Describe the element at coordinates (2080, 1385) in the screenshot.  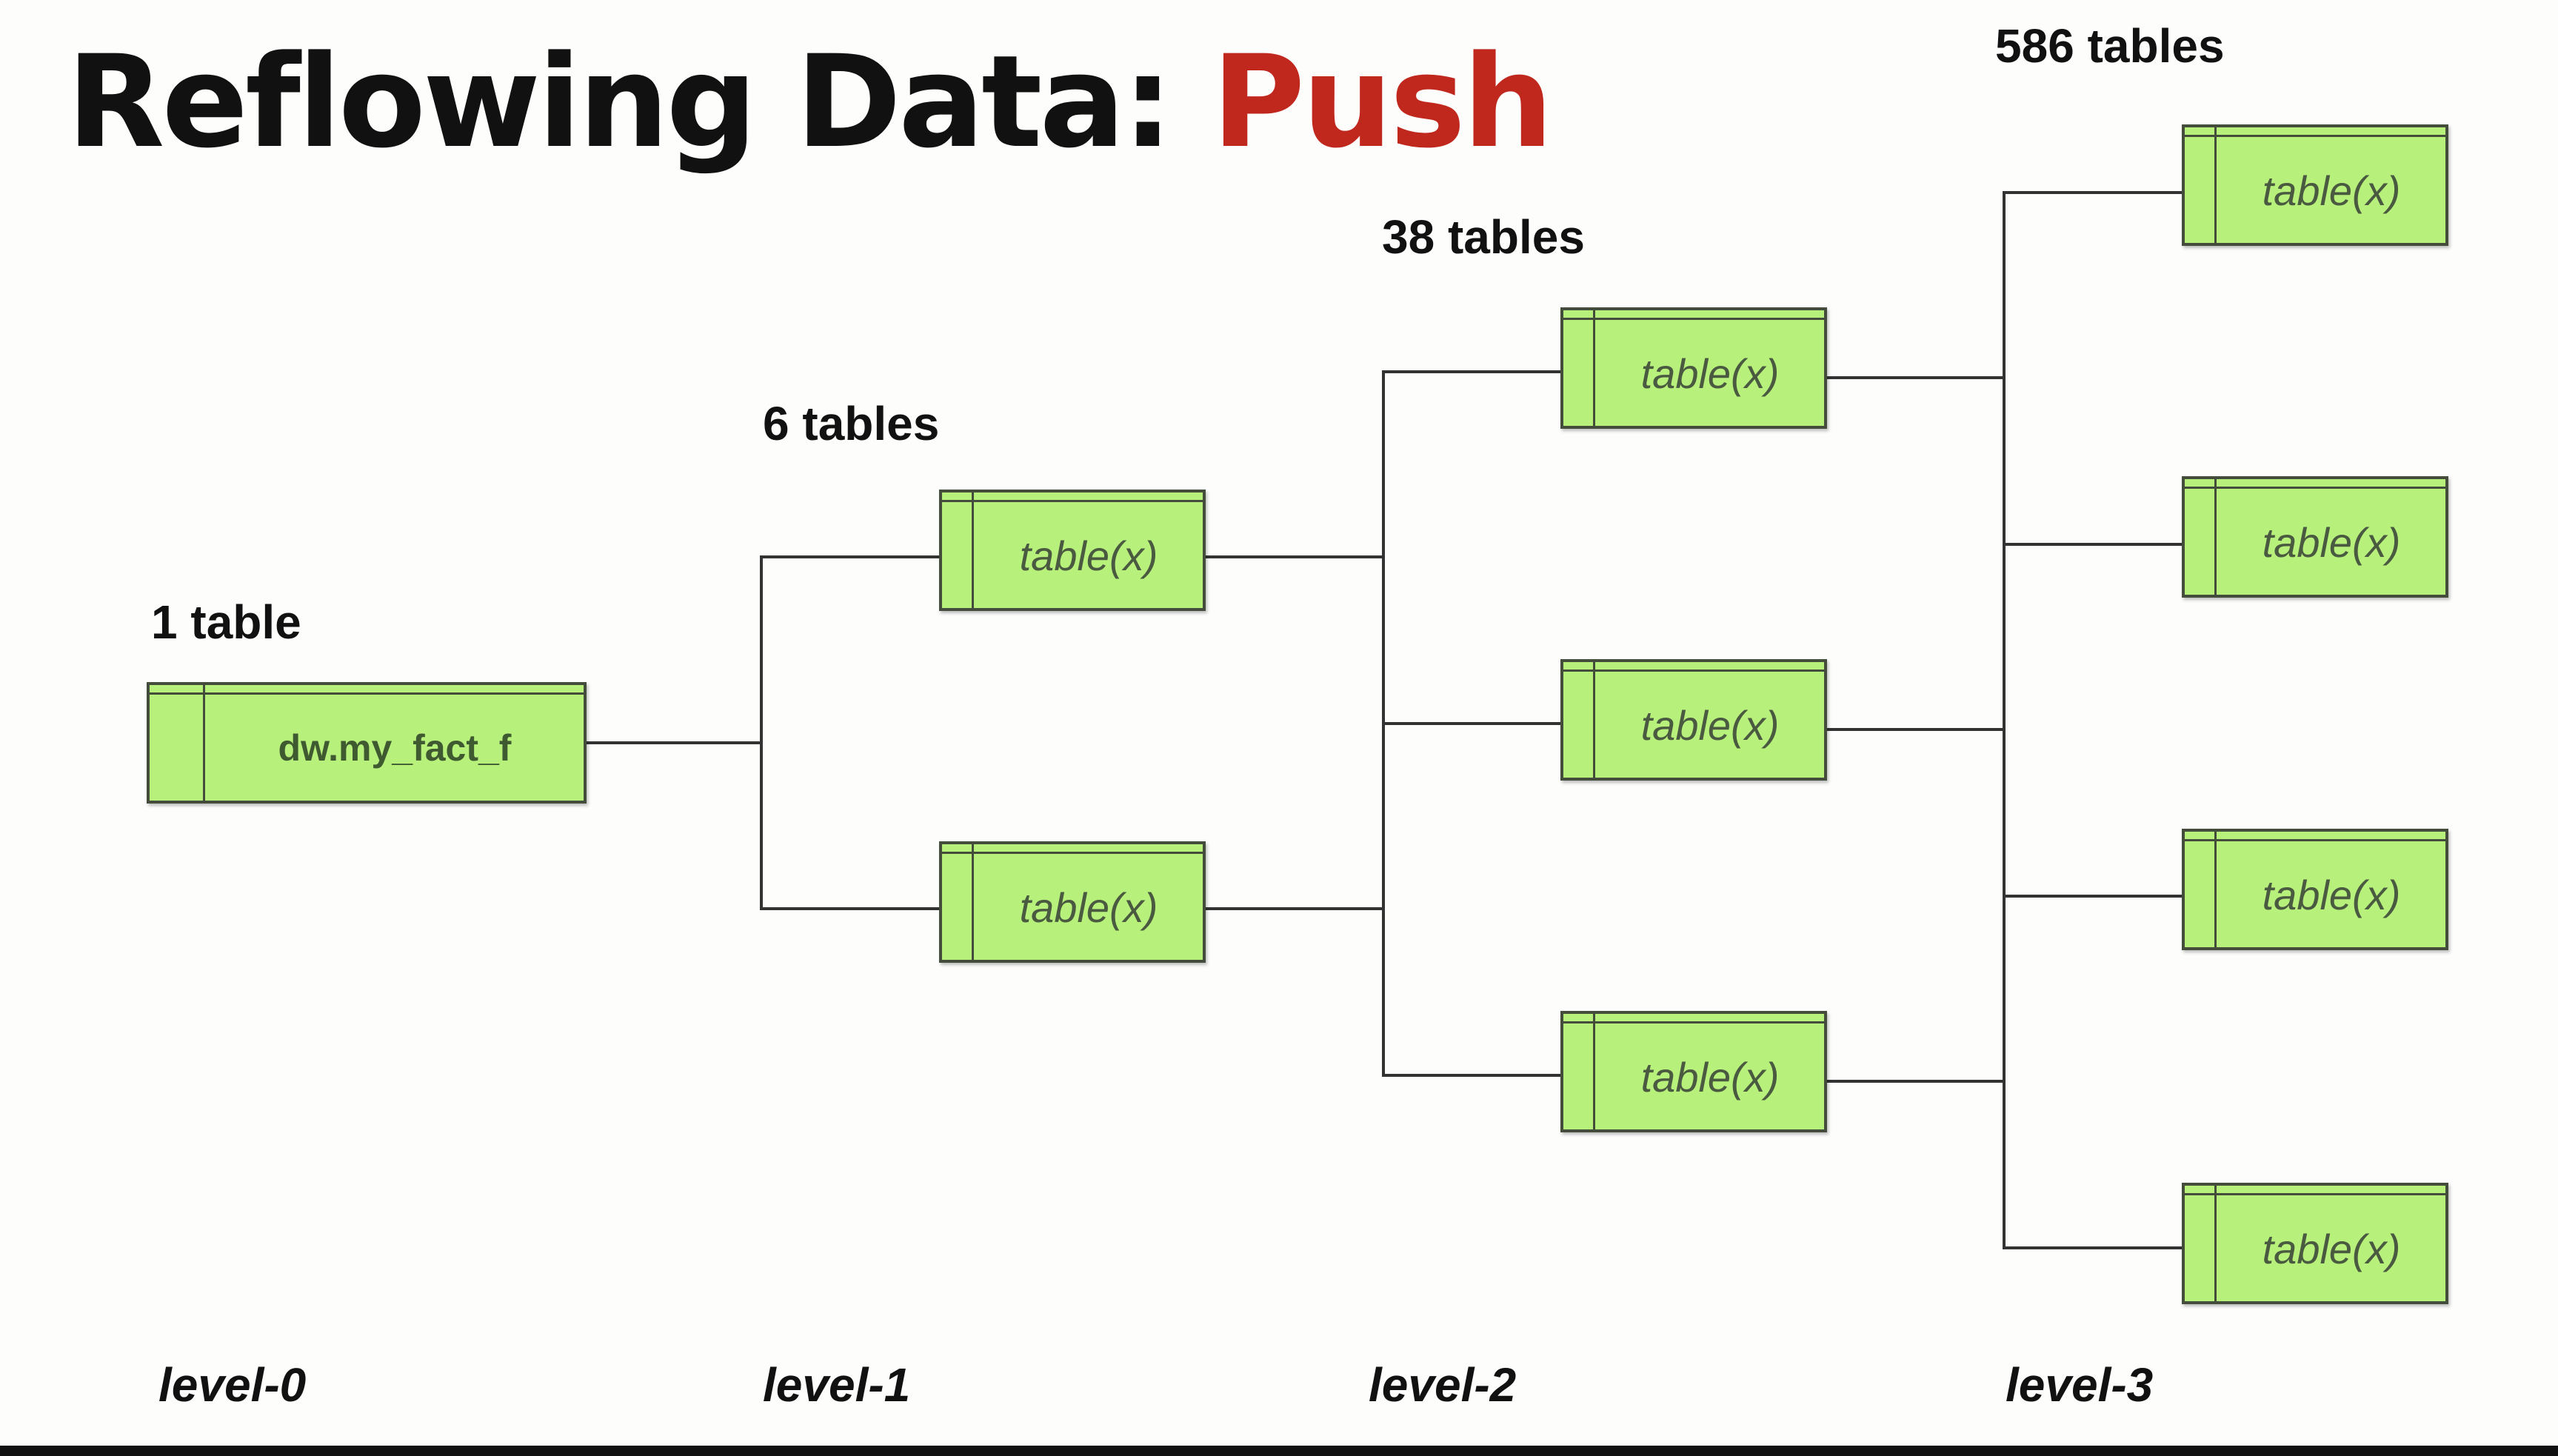
I see `level-label-3: level-3` at that location.